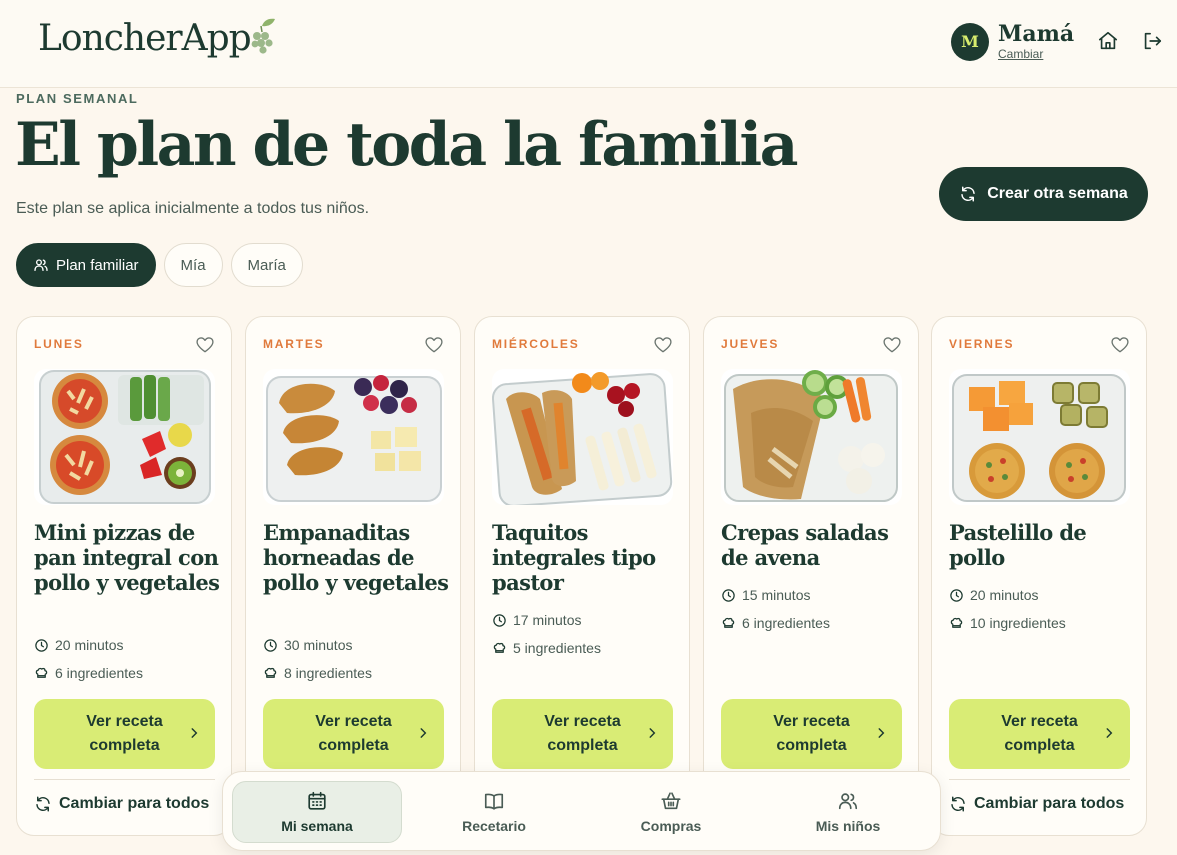 Image resolution: width=1177 pixels, height=855 pixels. Describe the element at coordinates (328, 673) in the screenshot. I see `ingredients-text: 8 ingredientes` at that location.